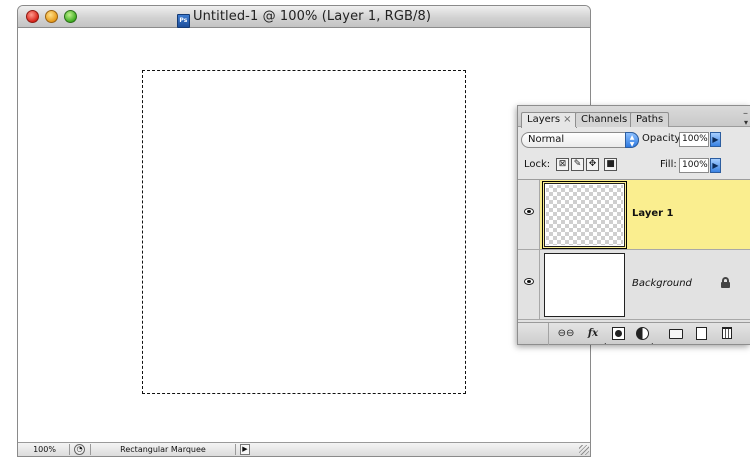 The width and height of the screenshot is (750, 459). I want to click on button-bar-divider, so click(548, 334).